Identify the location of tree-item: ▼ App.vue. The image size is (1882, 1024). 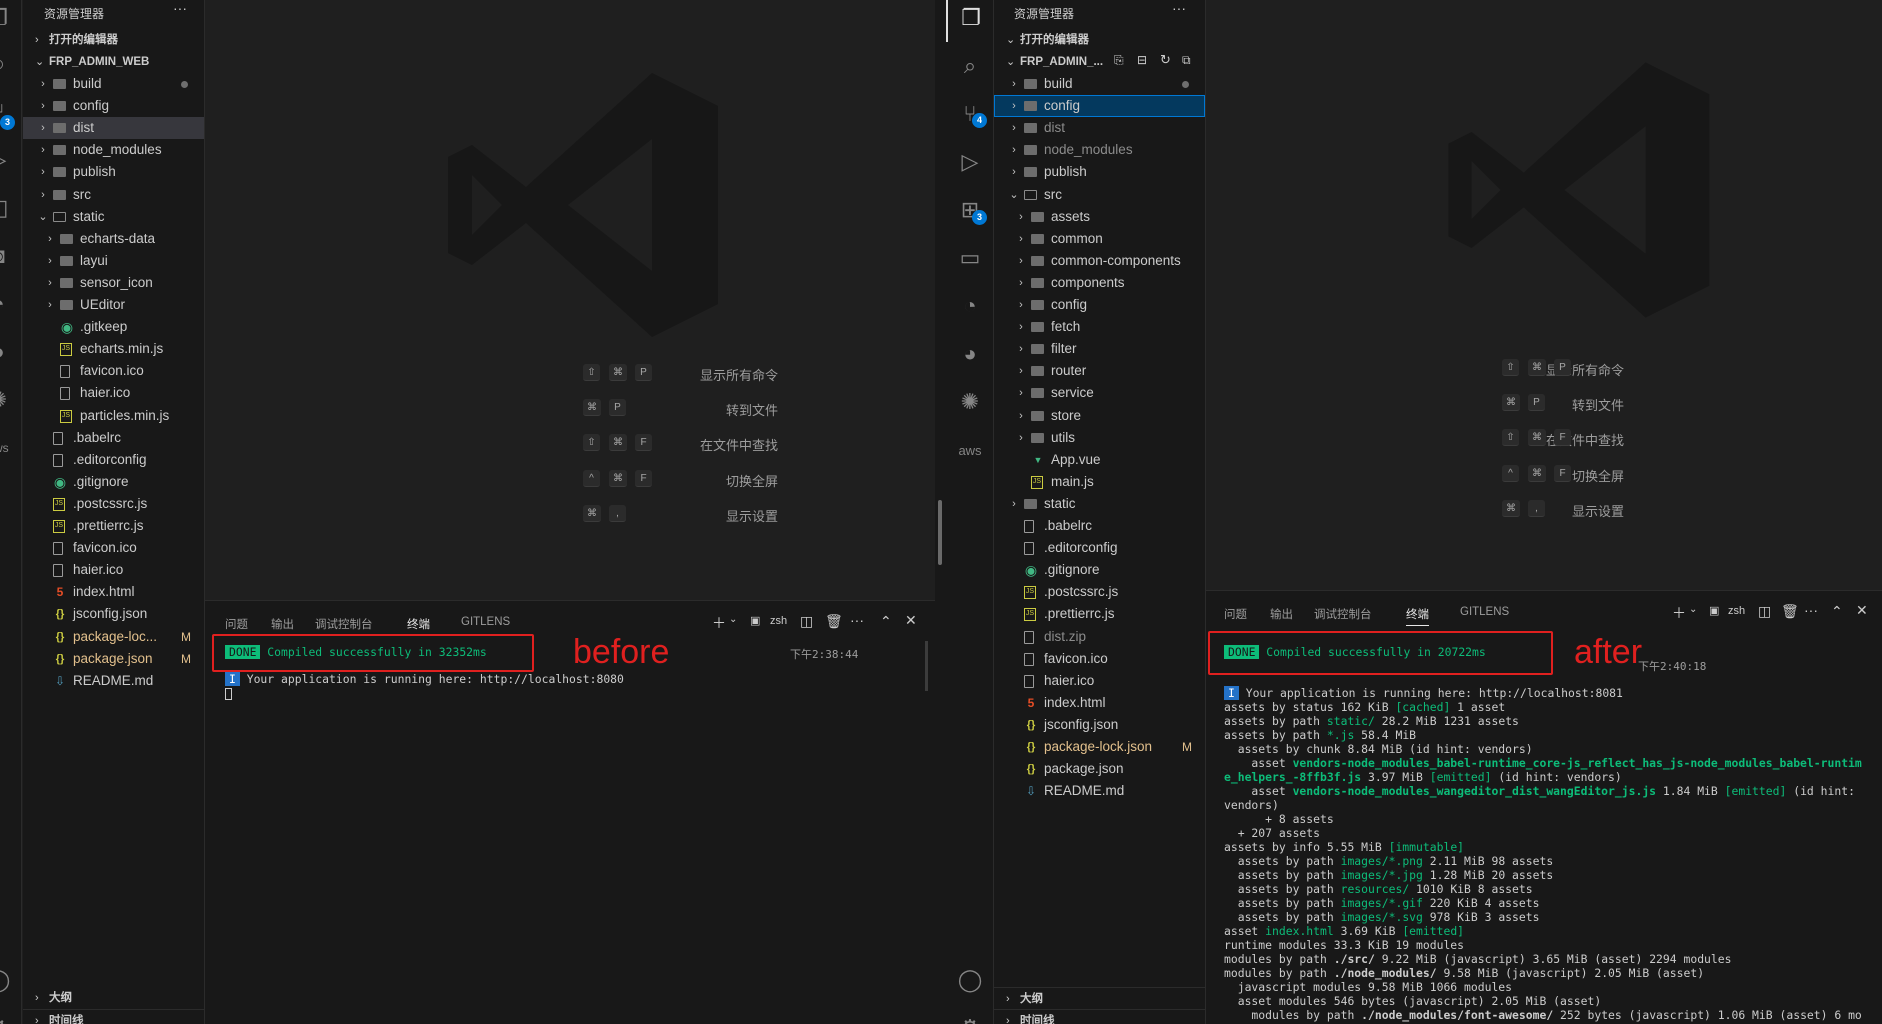
(1099, 460).